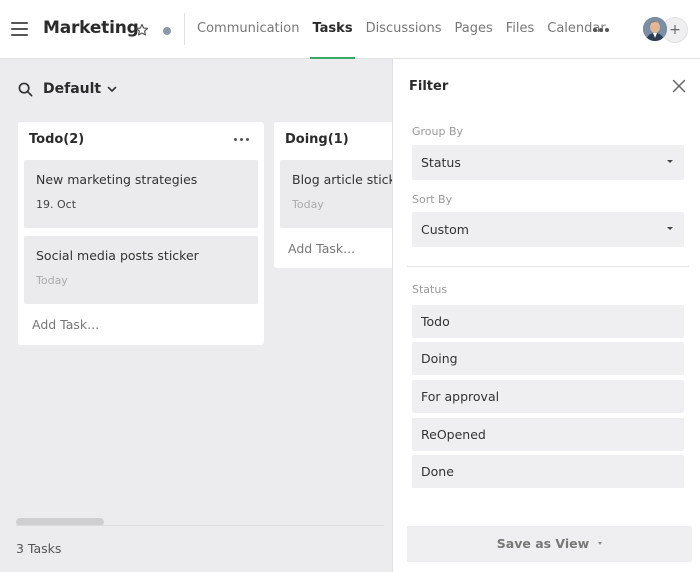 The image size is (700, 572). What do you see at coordinates (342, 179) in the screenshot?
I see `task-title: Blog article sticker` at bounding box center [342, 179].